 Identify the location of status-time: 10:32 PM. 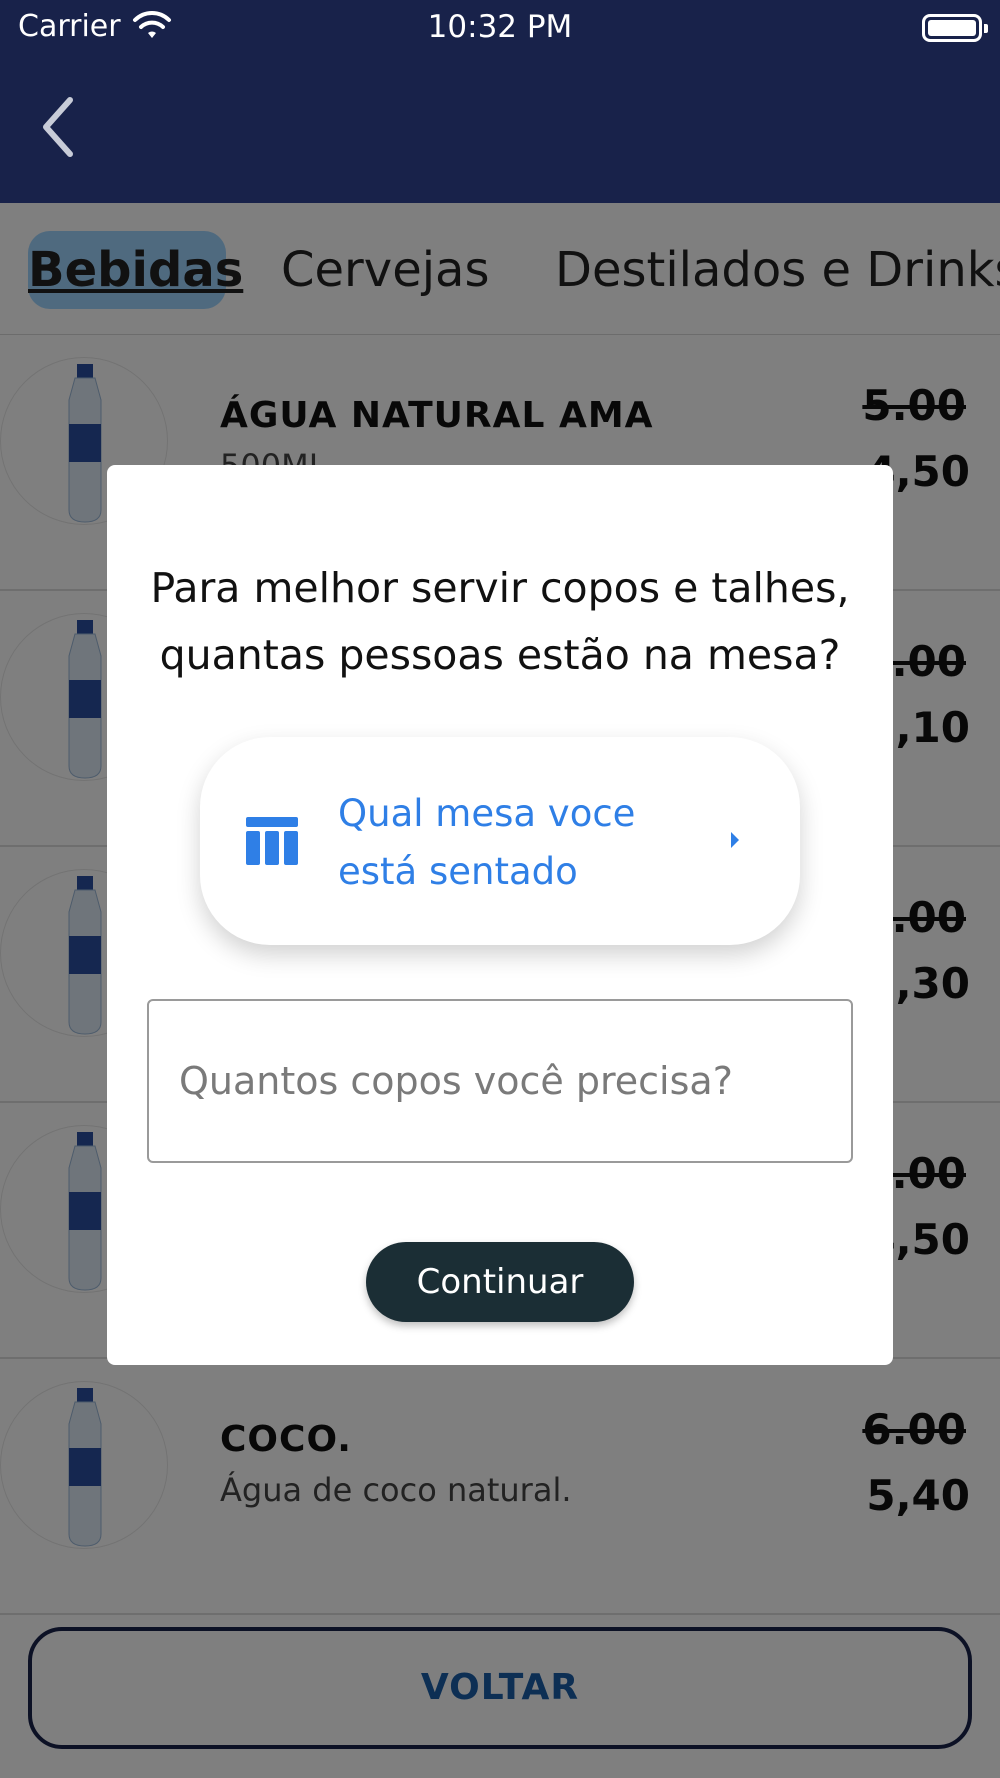
(500, 27).